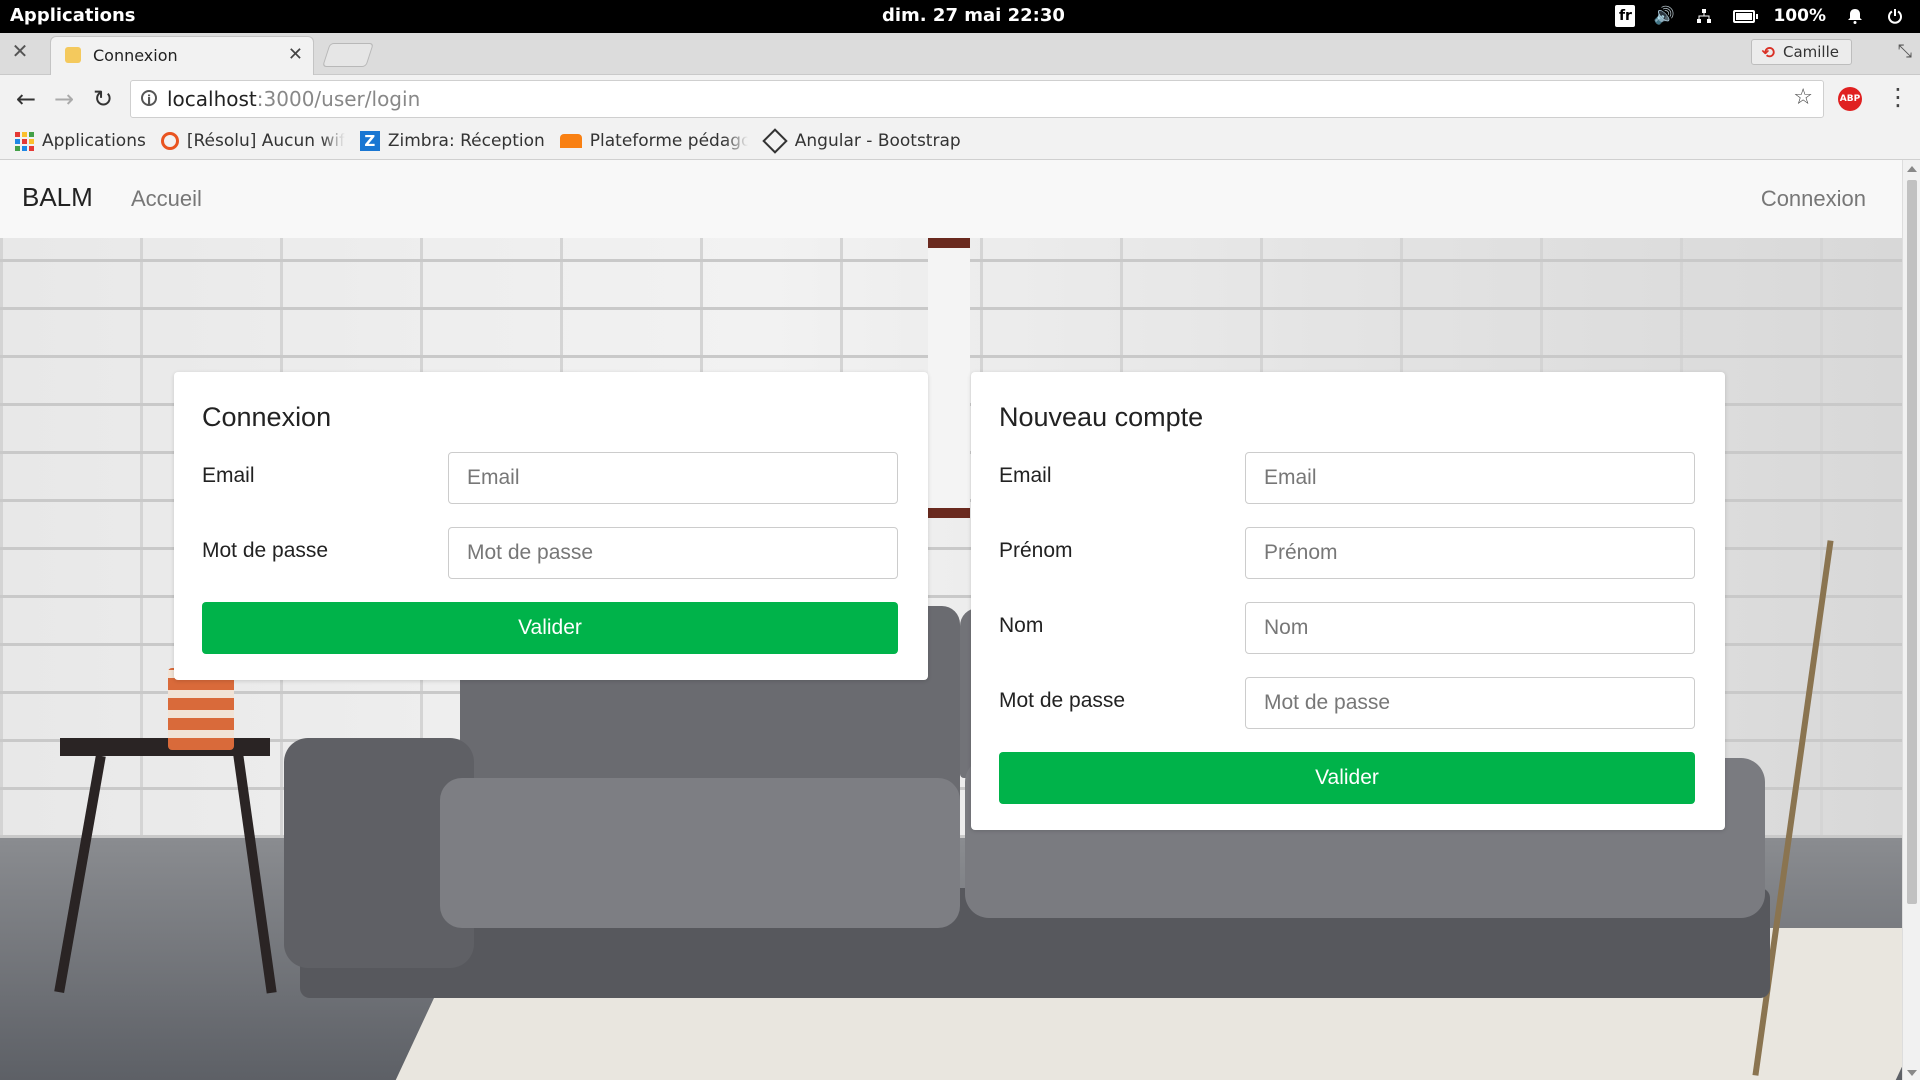 Image resolution: width=1920 pixels, height=1080 pixels. I want to click on bookmark-label: Plateforme pédagog, so click(668, 141).